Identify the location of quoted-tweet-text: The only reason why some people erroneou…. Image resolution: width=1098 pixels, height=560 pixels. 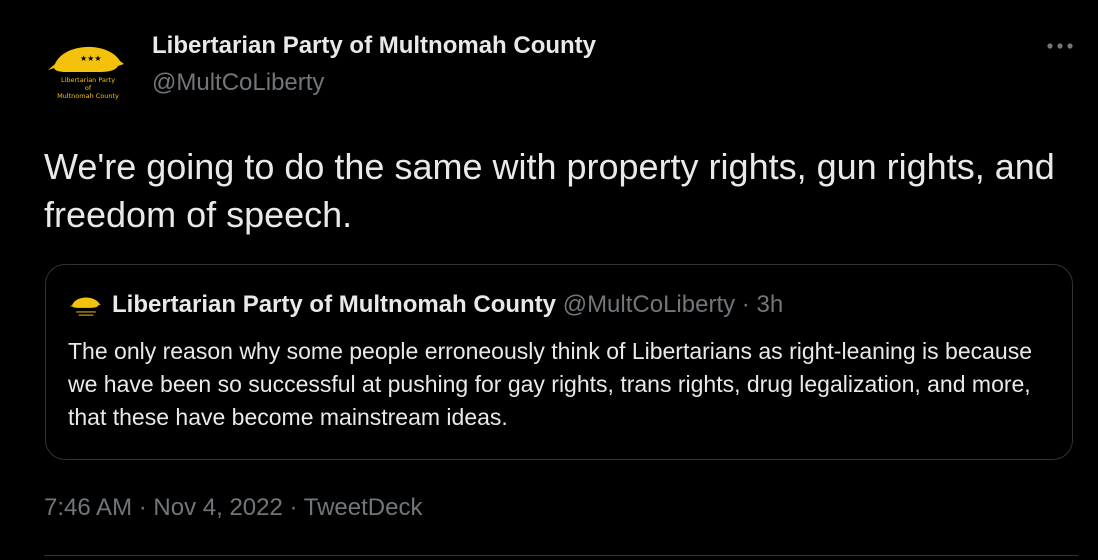
(550, 384).